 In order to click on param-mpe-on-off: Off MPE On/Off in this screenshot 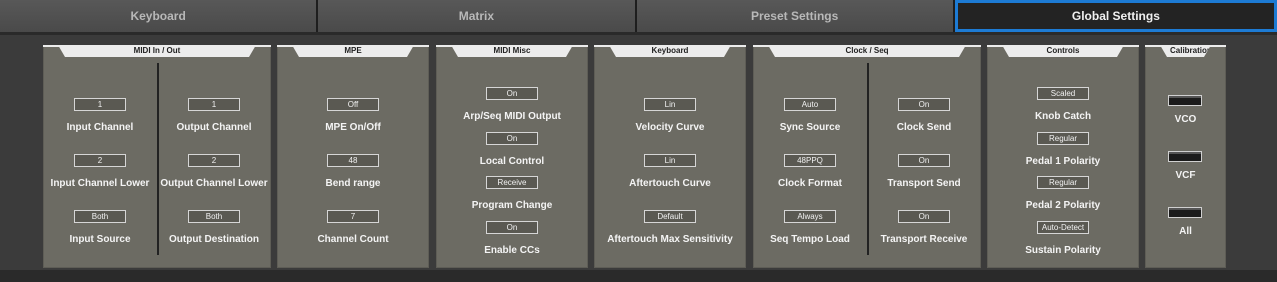, I will do `click(353, 113)`.